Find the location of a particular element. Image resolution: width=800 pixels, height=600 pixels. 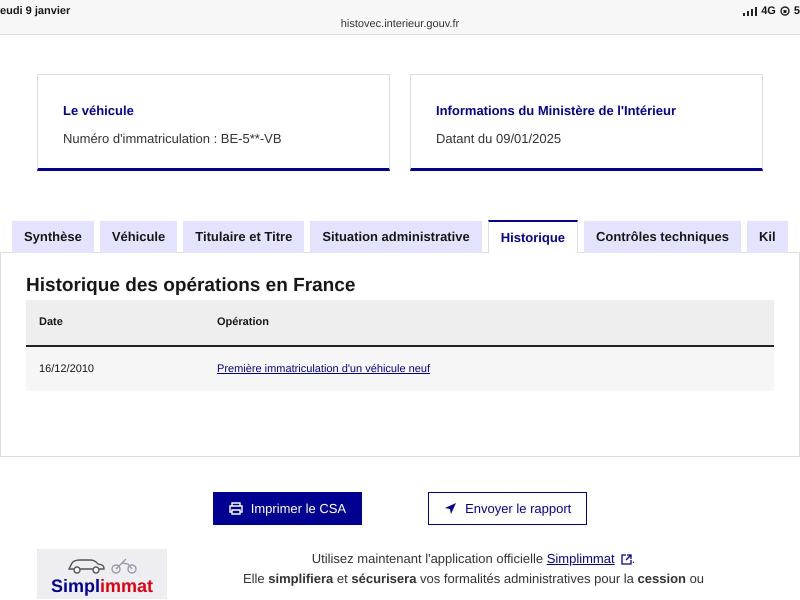

network-label: 4G is located at coordinates (768, 11).